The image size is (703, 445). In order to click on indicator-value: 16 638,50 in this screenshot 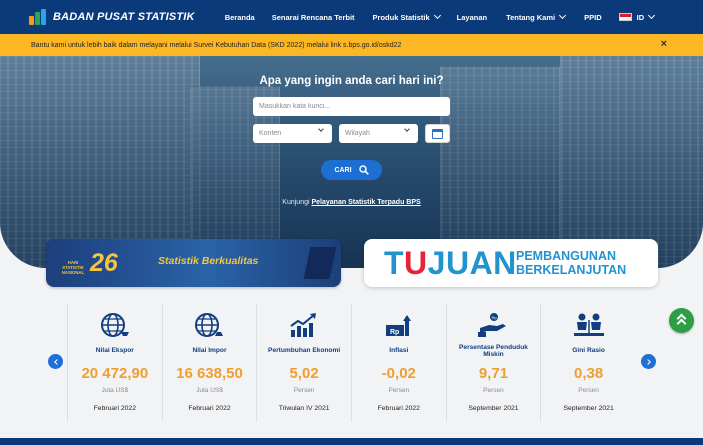, I will do `click(209, 373)`.